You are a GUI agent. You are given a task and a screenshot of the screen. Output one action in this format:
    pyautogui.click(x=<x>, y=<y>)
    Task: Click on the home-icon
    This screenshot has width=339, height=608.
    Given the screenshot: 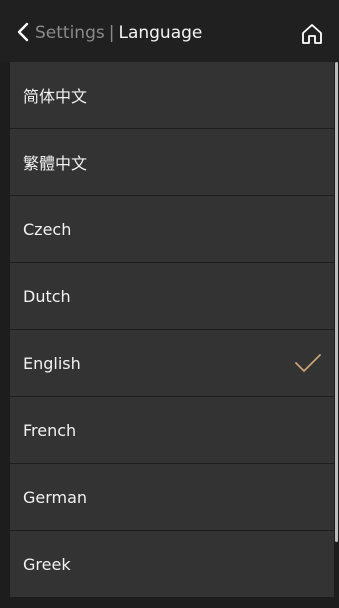 What is the action you would take?
    pyautogui.click(x=312, y=34)
    